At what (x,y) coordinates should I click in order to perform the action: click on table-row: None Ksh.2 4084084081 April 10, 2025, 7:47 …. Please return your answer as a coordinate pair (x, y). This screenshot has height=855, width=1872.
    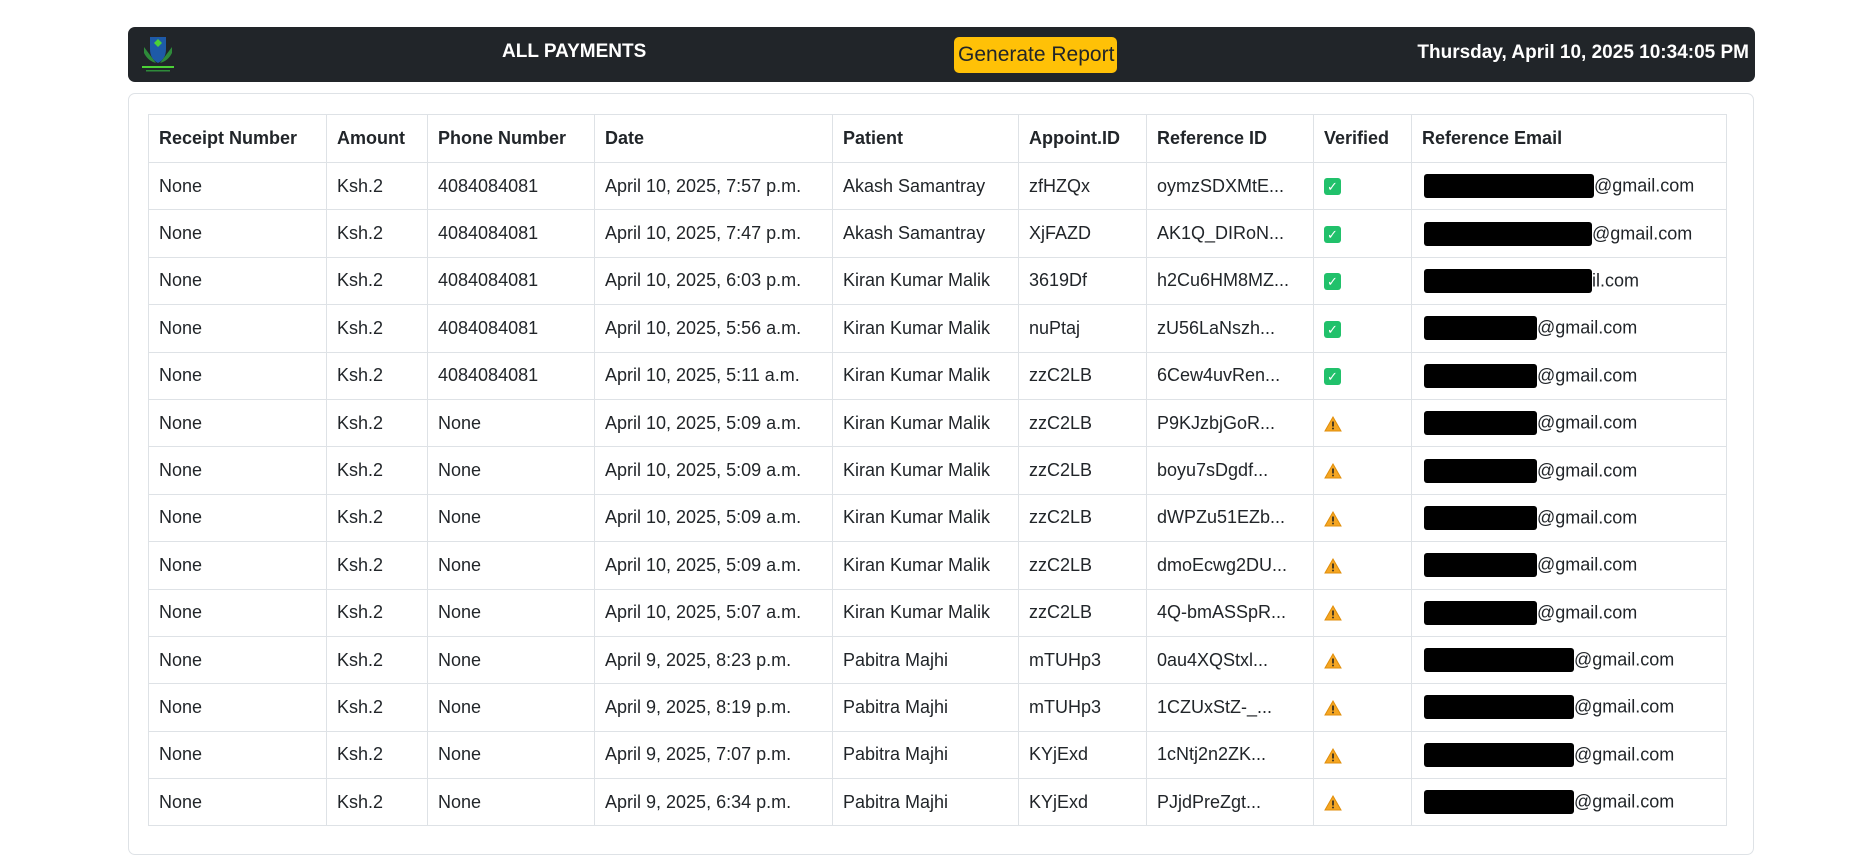
    Looking at the image, I should click on (937, 233).